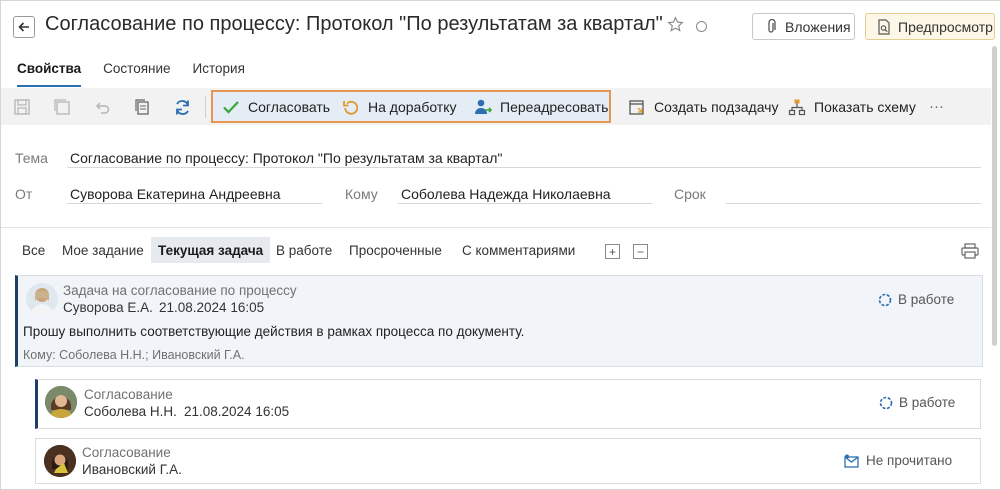 The image size is (1001, 490). I want to click on scheme-label: Показать схему, so click(865, 106).